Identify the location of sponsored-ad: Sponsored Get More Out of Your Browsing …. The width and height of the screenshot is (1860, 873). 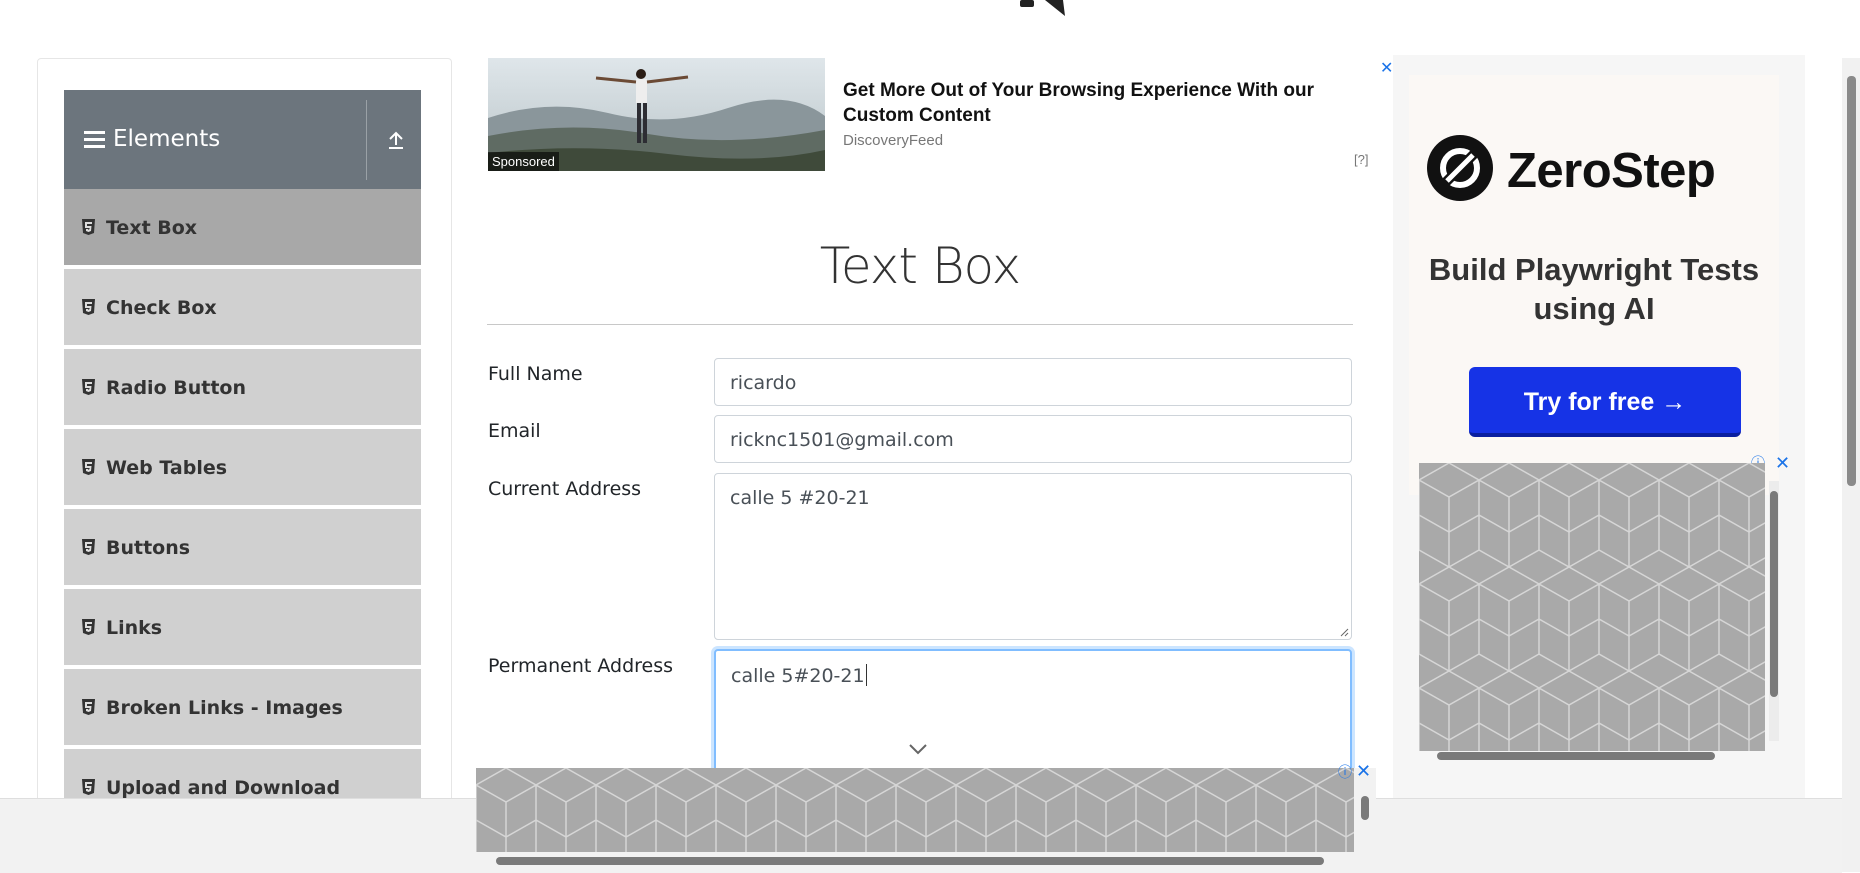
(940, 114).